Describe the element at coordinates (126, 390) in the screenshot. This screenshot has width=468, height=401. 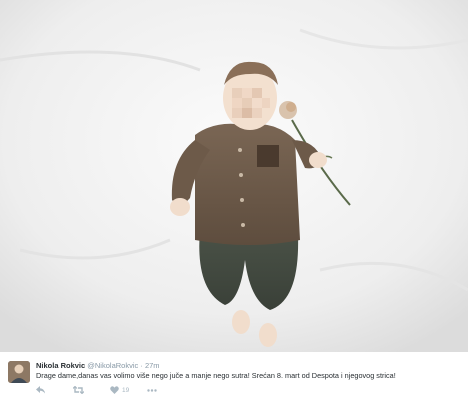
I see `like-count: 19` at that location.